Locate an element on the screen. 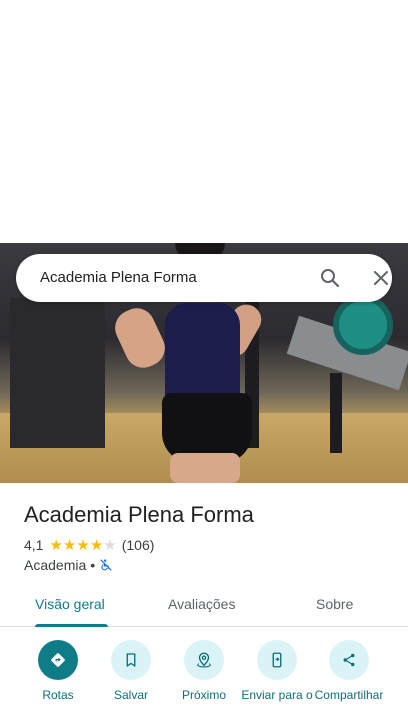 This screenshot has width=408, height=726. search-bar: Academia Plena Forma is located at coordinates (204, 278).